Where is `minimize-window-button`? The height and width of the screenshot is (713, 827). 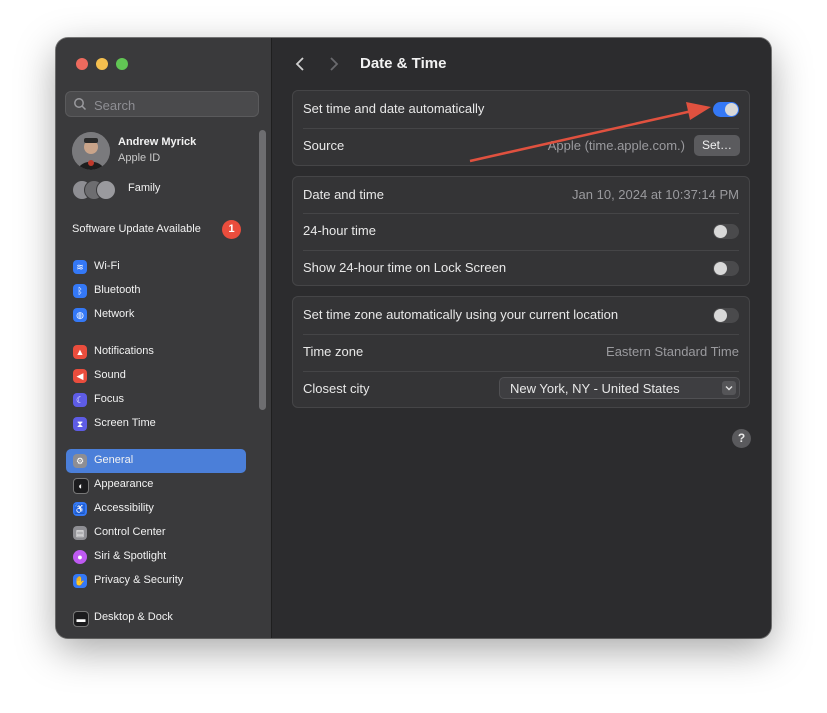 minimize-window-button is located at coordinates (102, 64).